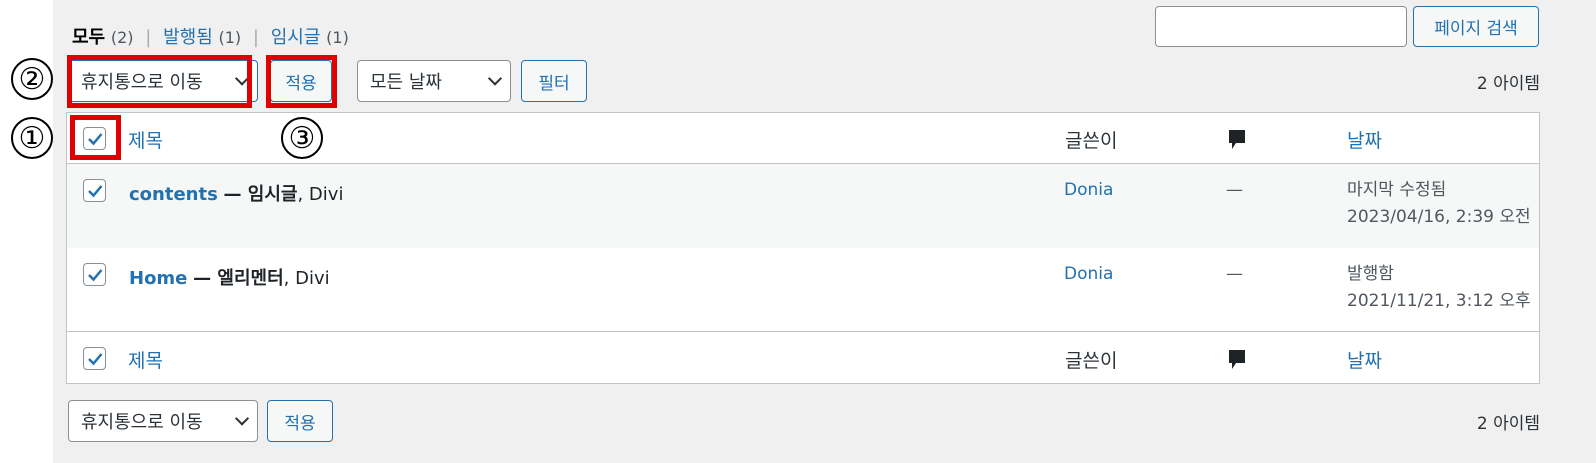  Describe the element at coordinates (296, 37) in the screenshot. I see `status-draft-link: 임시글` at that location.